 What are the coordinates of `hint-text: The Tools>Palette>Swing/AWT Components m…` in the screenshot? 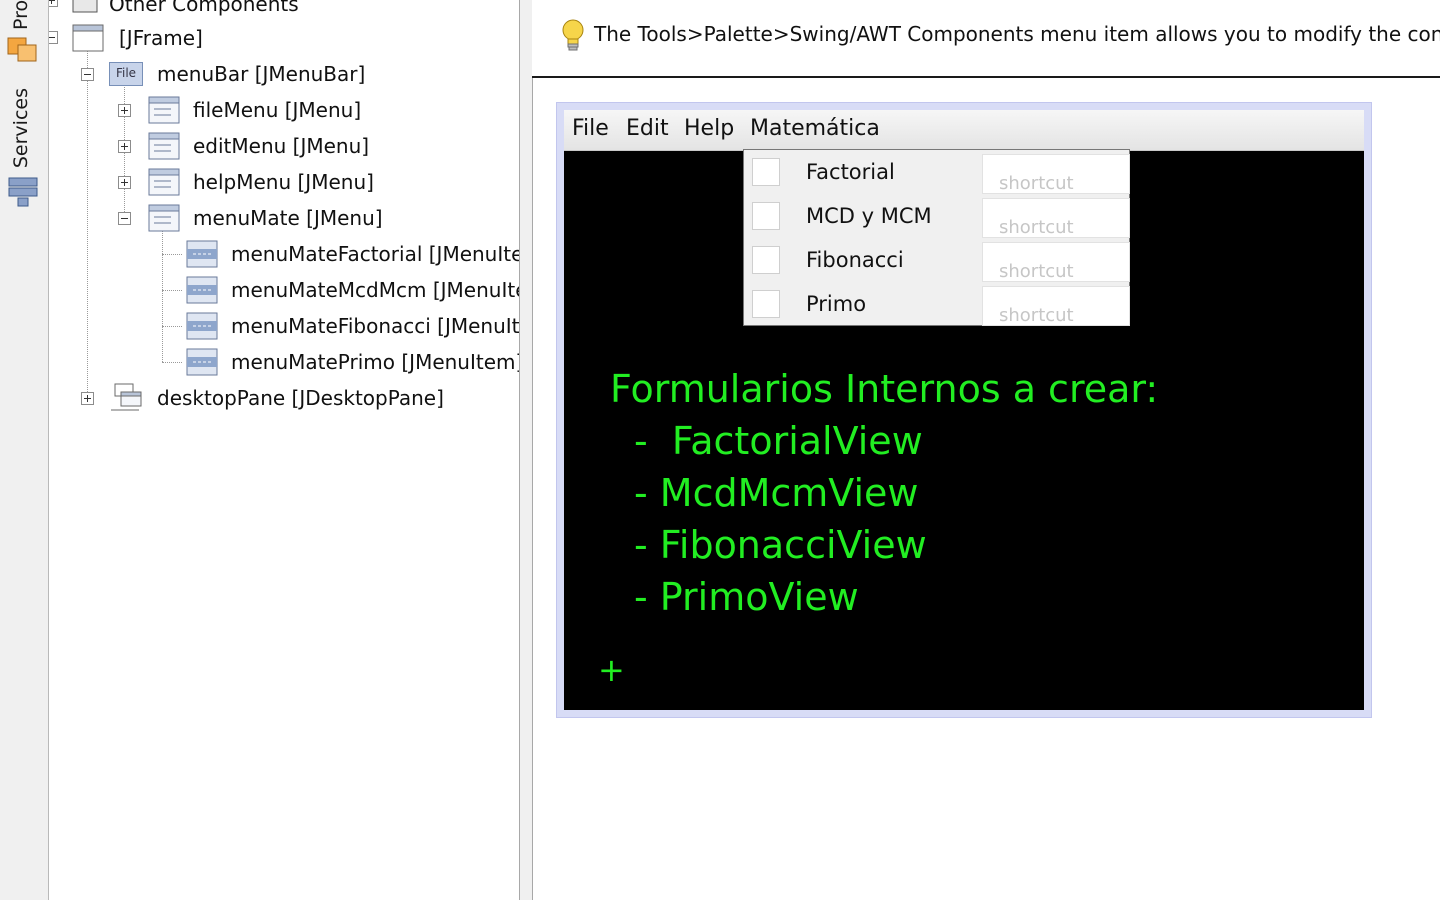 It's located at (1017, 34).